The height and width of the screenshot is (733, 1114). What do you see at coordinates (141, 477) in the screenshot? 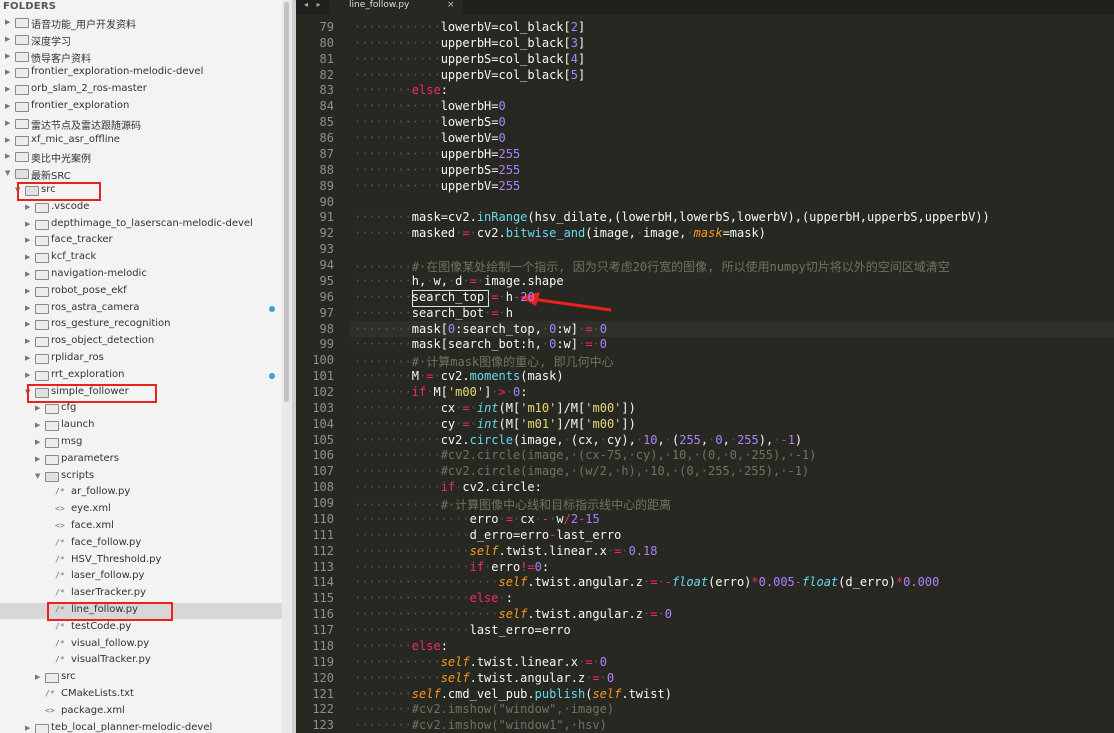
I see `folder-item: ▼ scripts` at bounding box center [141, 477].